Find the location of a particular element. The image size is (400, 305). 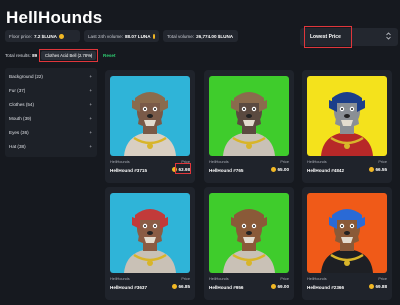

price-value: 65.00 is located at coordinates (283, 169).